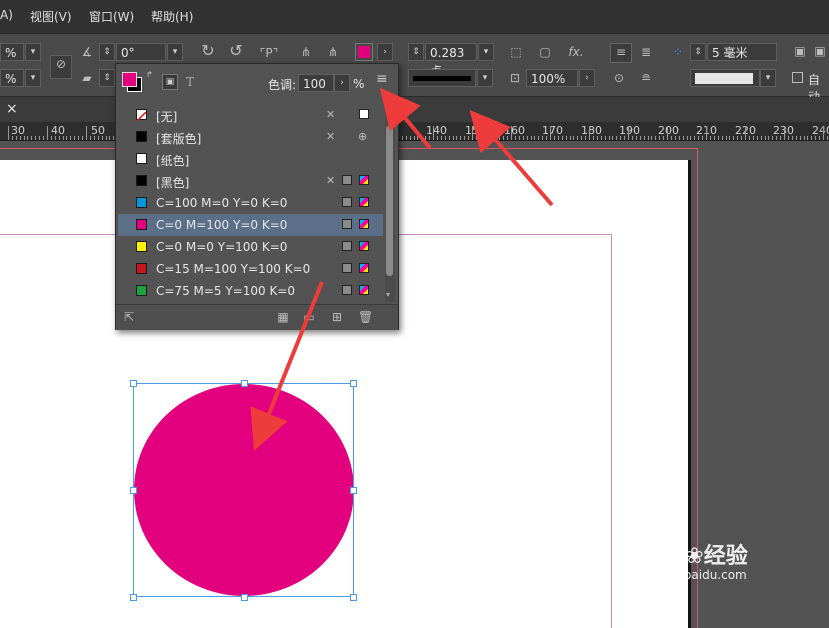  I want to click on watermark-brand2: 经验, so click(725, 556).